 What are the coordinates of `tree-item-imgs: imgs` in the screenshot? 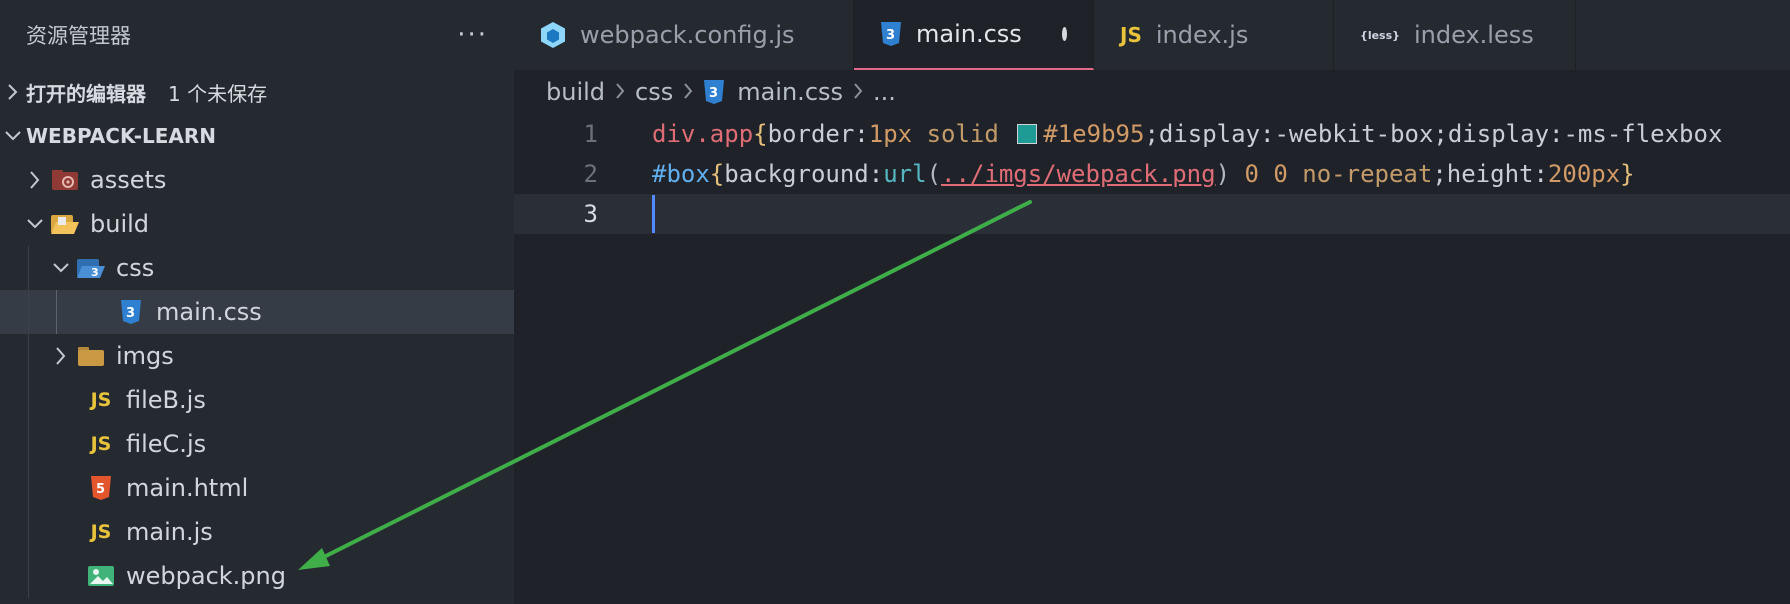 It's located at (257, 356).